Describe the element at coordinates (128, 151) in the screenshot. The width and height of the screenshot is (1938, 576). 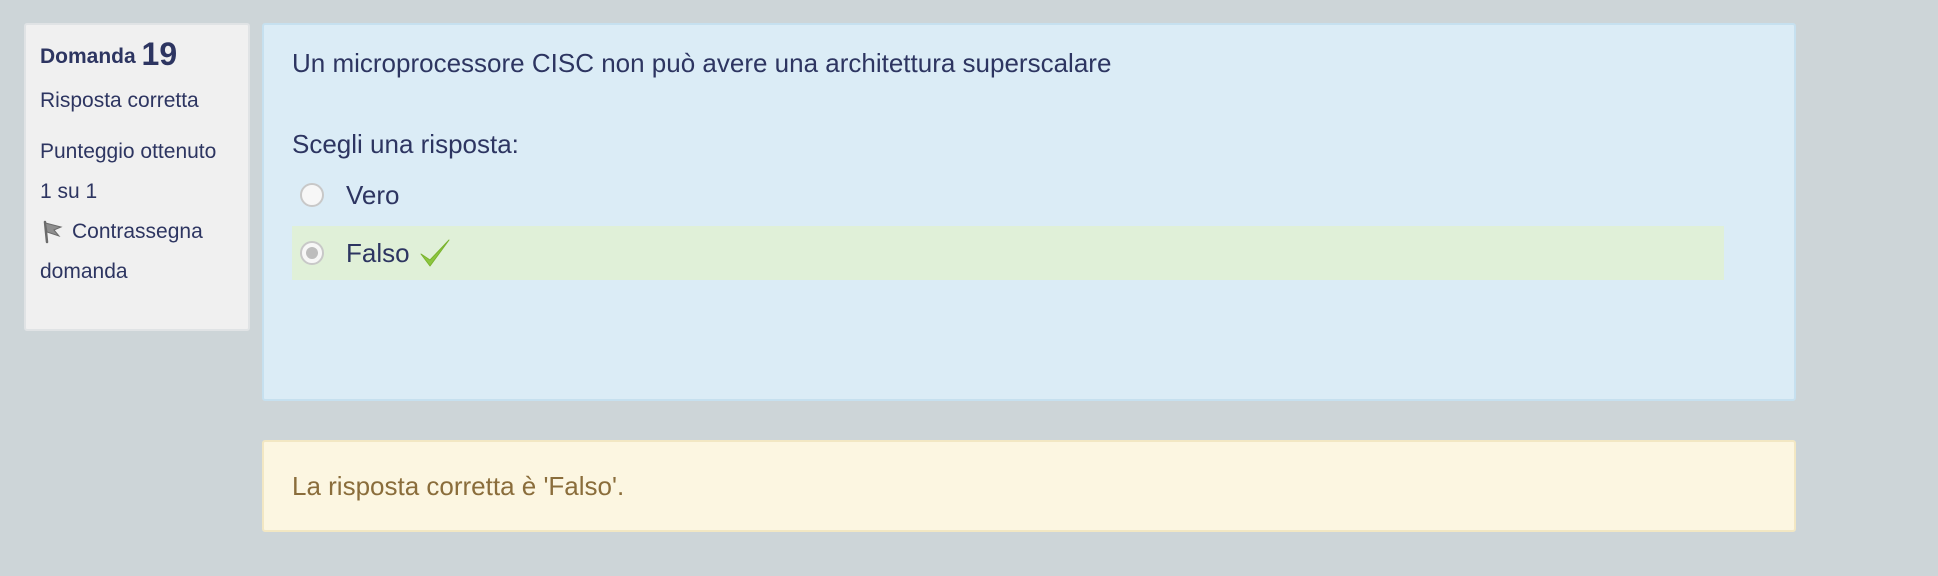
I see `grade-label: Punteggio ottenuto` at that location.